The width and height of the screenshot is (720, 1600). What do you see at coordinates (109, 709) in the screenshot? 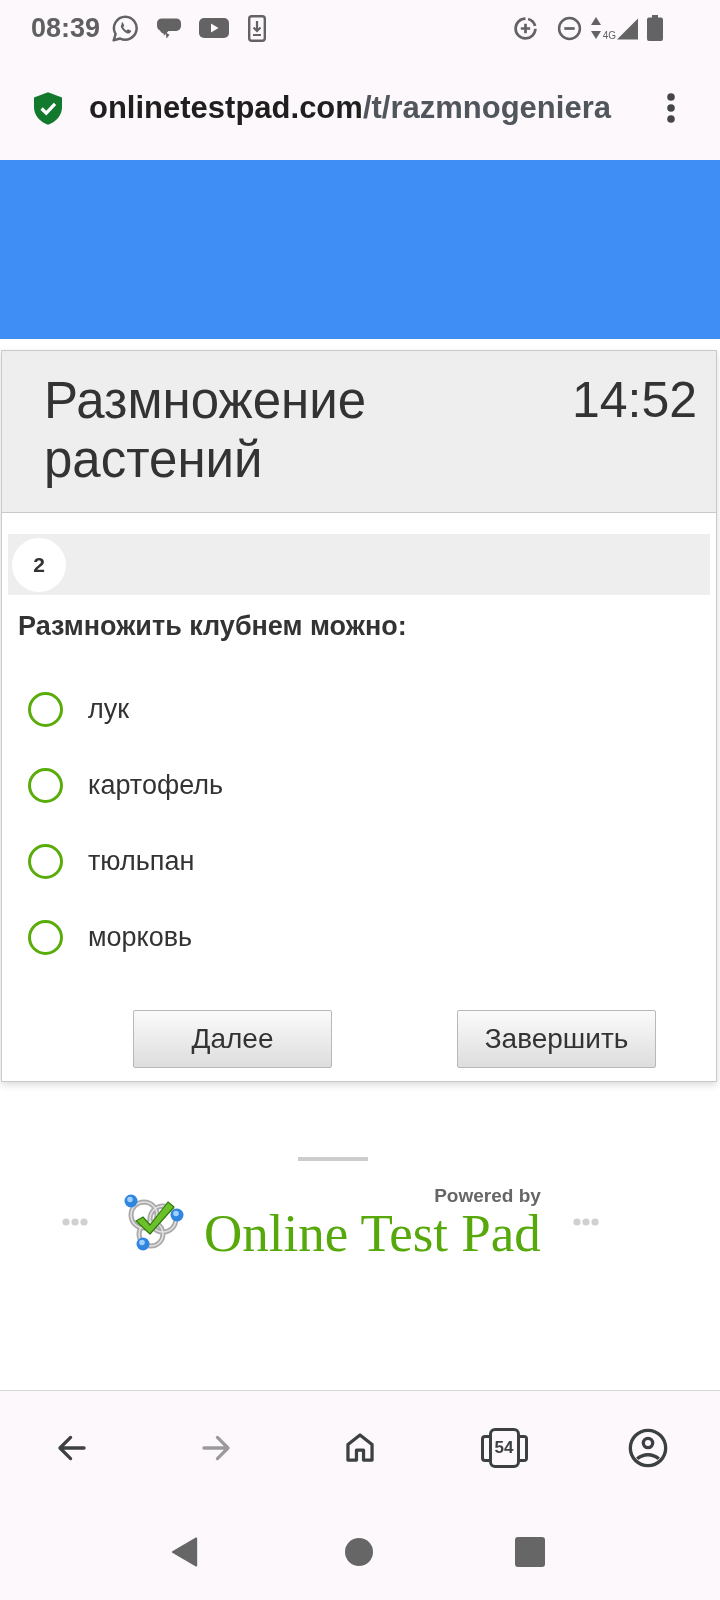
I see `option-label: лук` at bounding box center [109, 709].